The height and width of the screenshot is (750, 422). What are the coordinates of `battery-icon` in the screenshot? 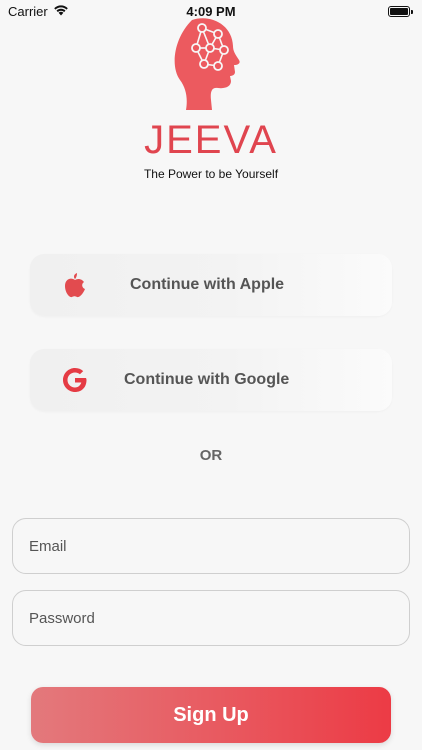 It's located at (400, 11).